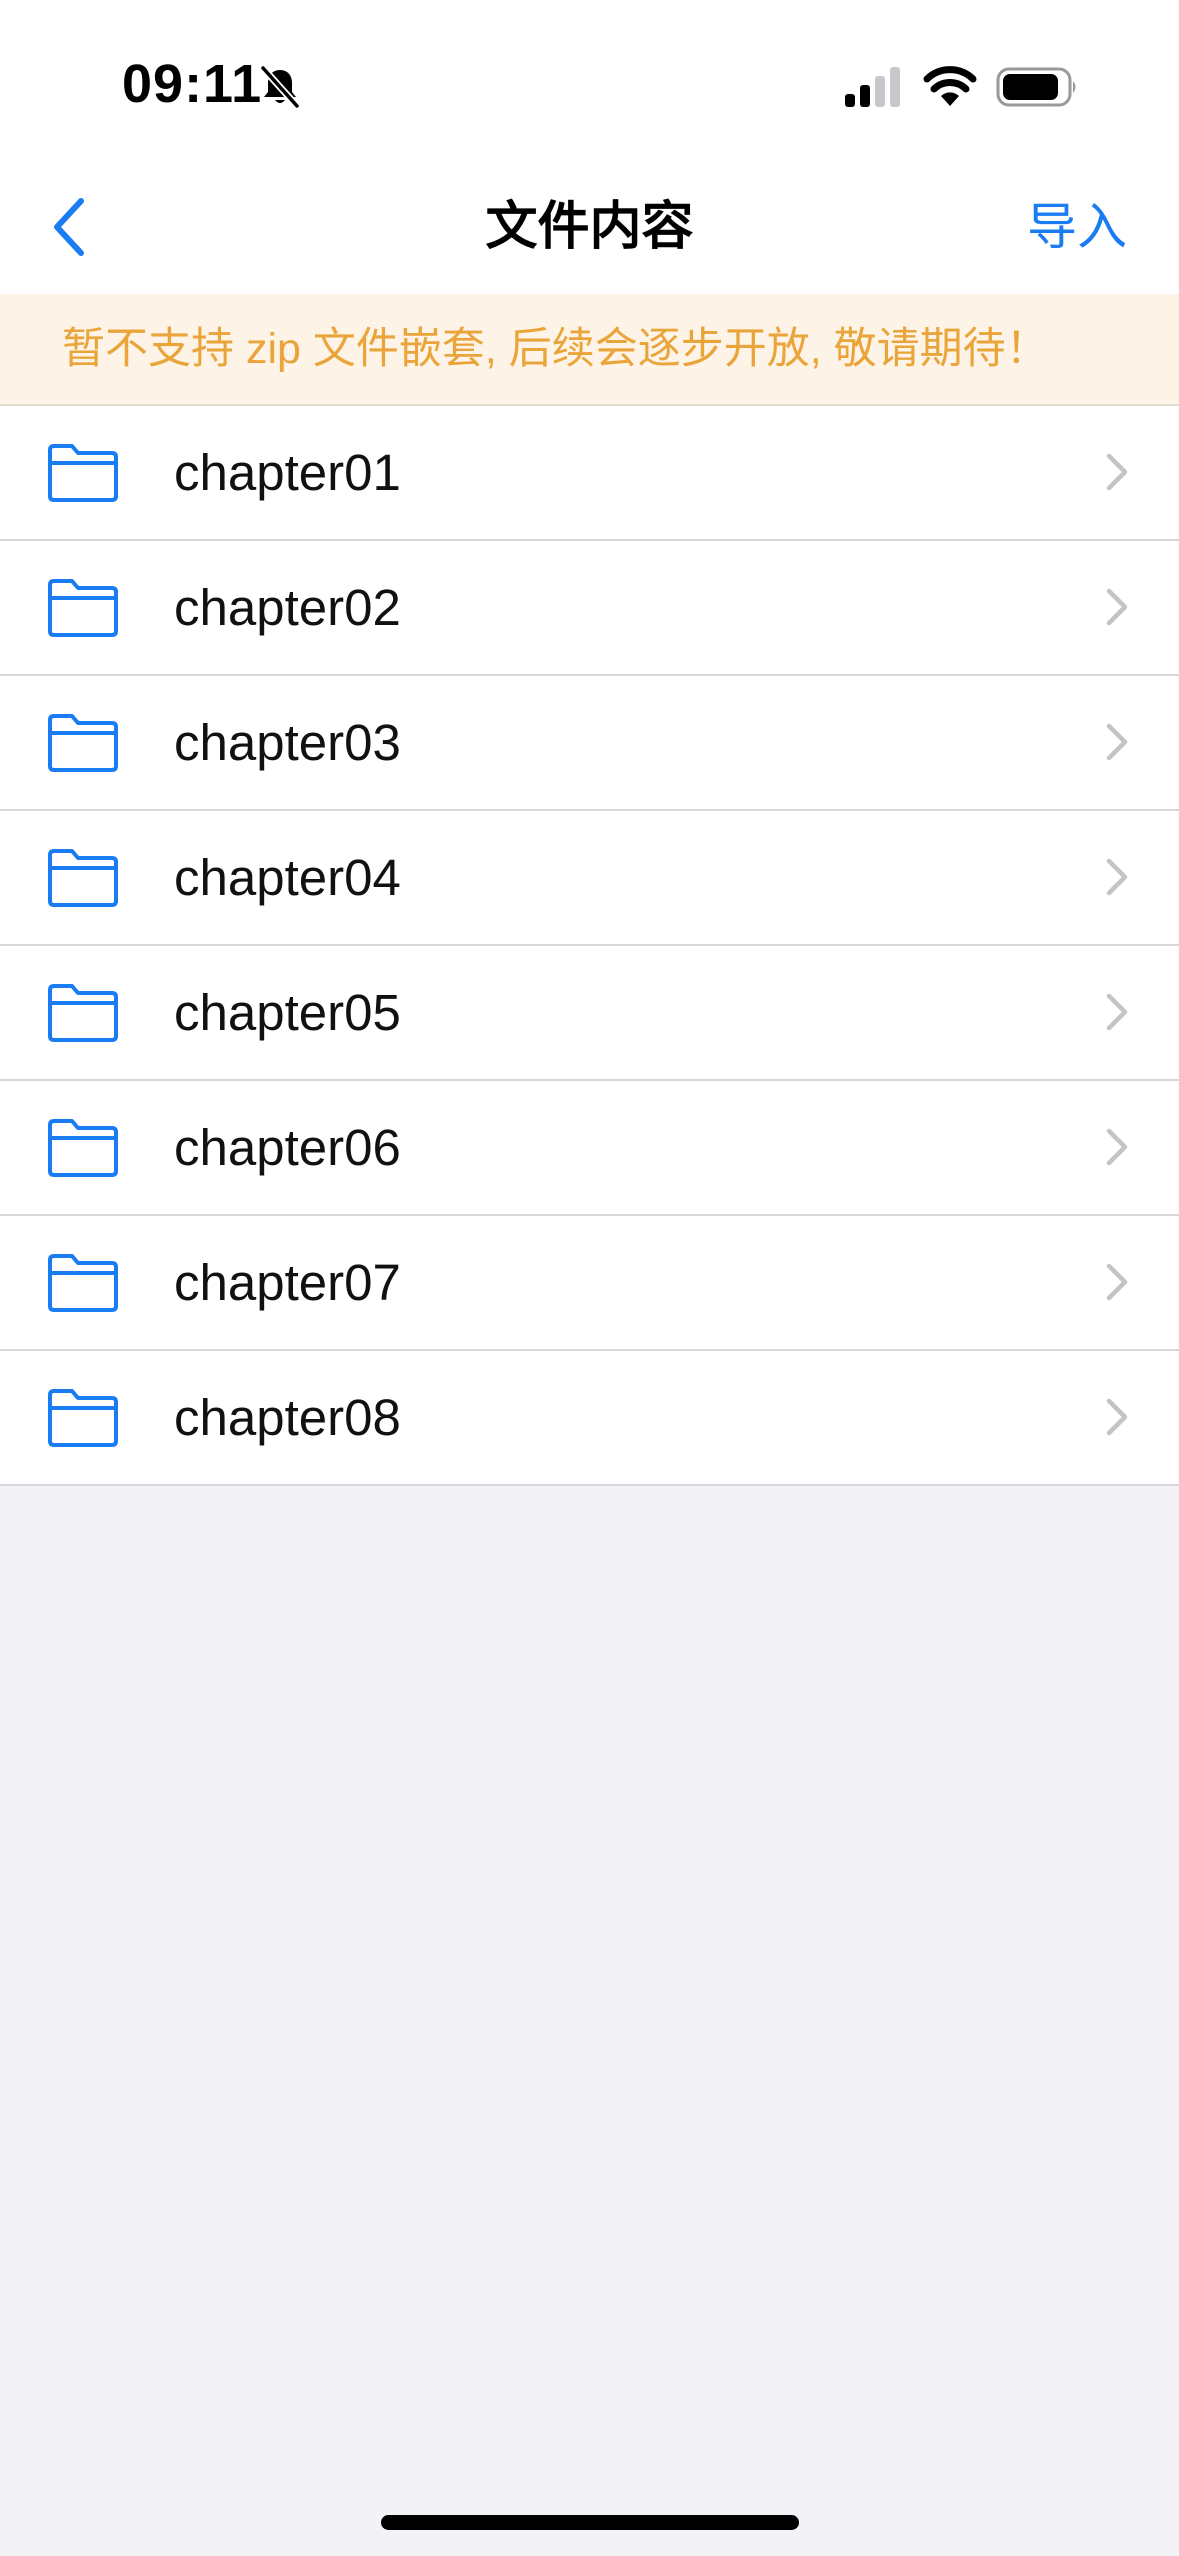  I want to click on folder-row: chapter06, so click(589, 1148).